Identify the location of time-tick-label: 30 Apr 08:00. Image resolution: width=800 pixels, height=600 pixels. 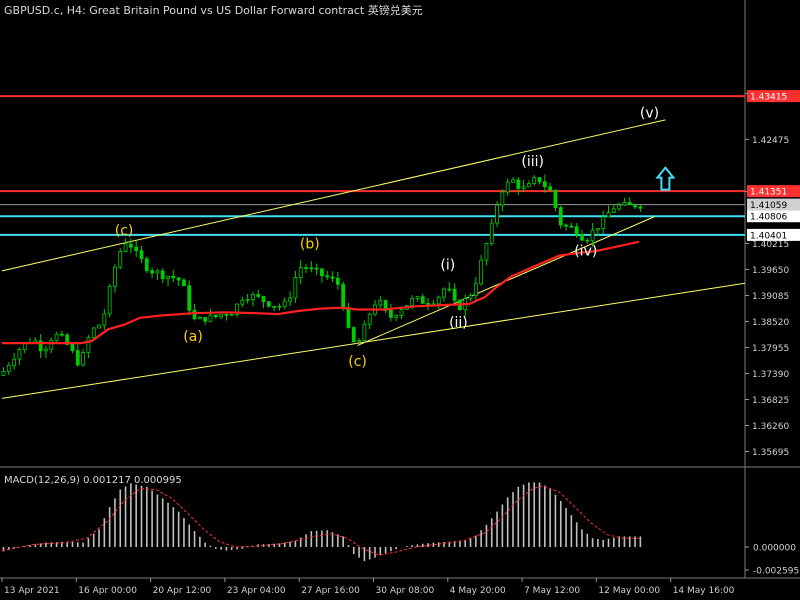
(405, 591).